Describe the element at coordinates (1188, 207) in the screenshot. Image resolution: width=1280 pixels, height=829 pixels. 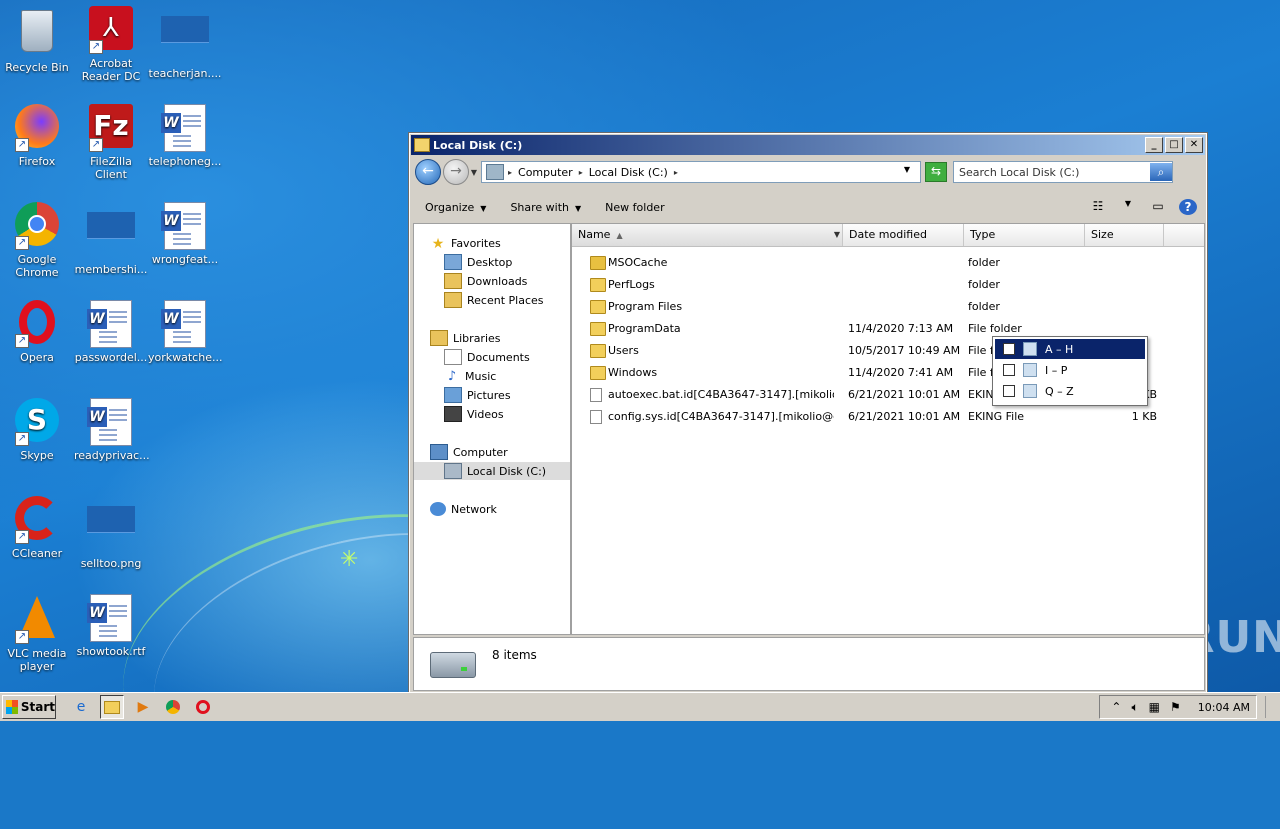
I see `help-icon: ?` at that location.